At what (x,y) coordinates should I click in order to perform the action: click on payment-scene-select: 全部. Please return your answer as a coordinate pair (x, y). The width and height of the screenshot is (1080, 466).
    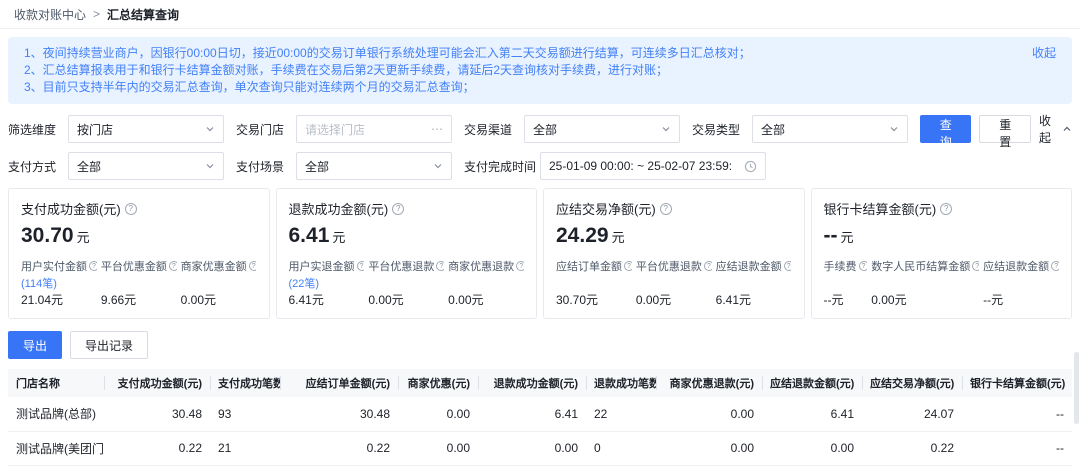
    Looking at the image, I should click on (374, 166).